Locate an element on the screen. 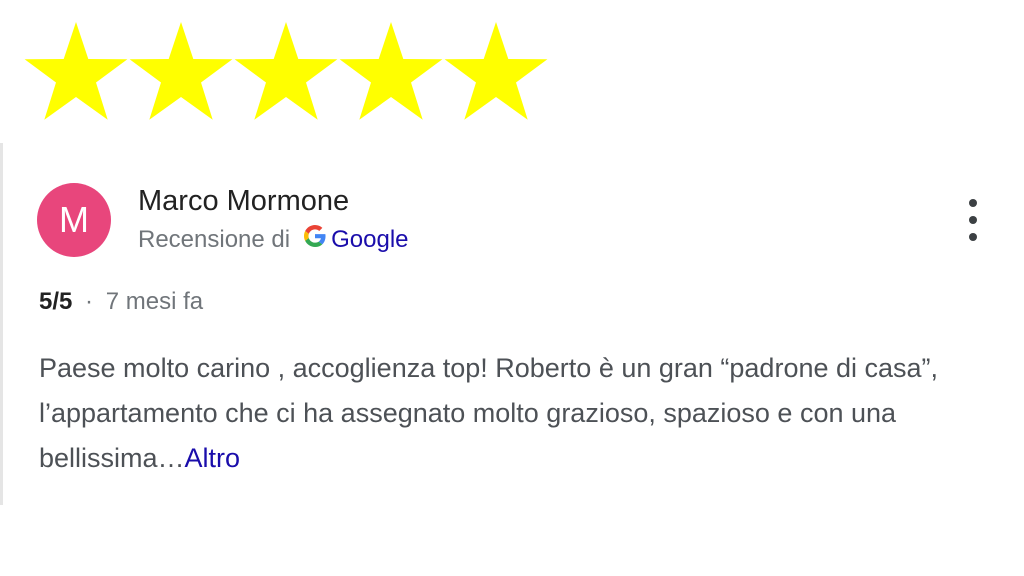 This screenshot has width=1024, height=576. more-vert-icon is located at coordinates (973, 203).